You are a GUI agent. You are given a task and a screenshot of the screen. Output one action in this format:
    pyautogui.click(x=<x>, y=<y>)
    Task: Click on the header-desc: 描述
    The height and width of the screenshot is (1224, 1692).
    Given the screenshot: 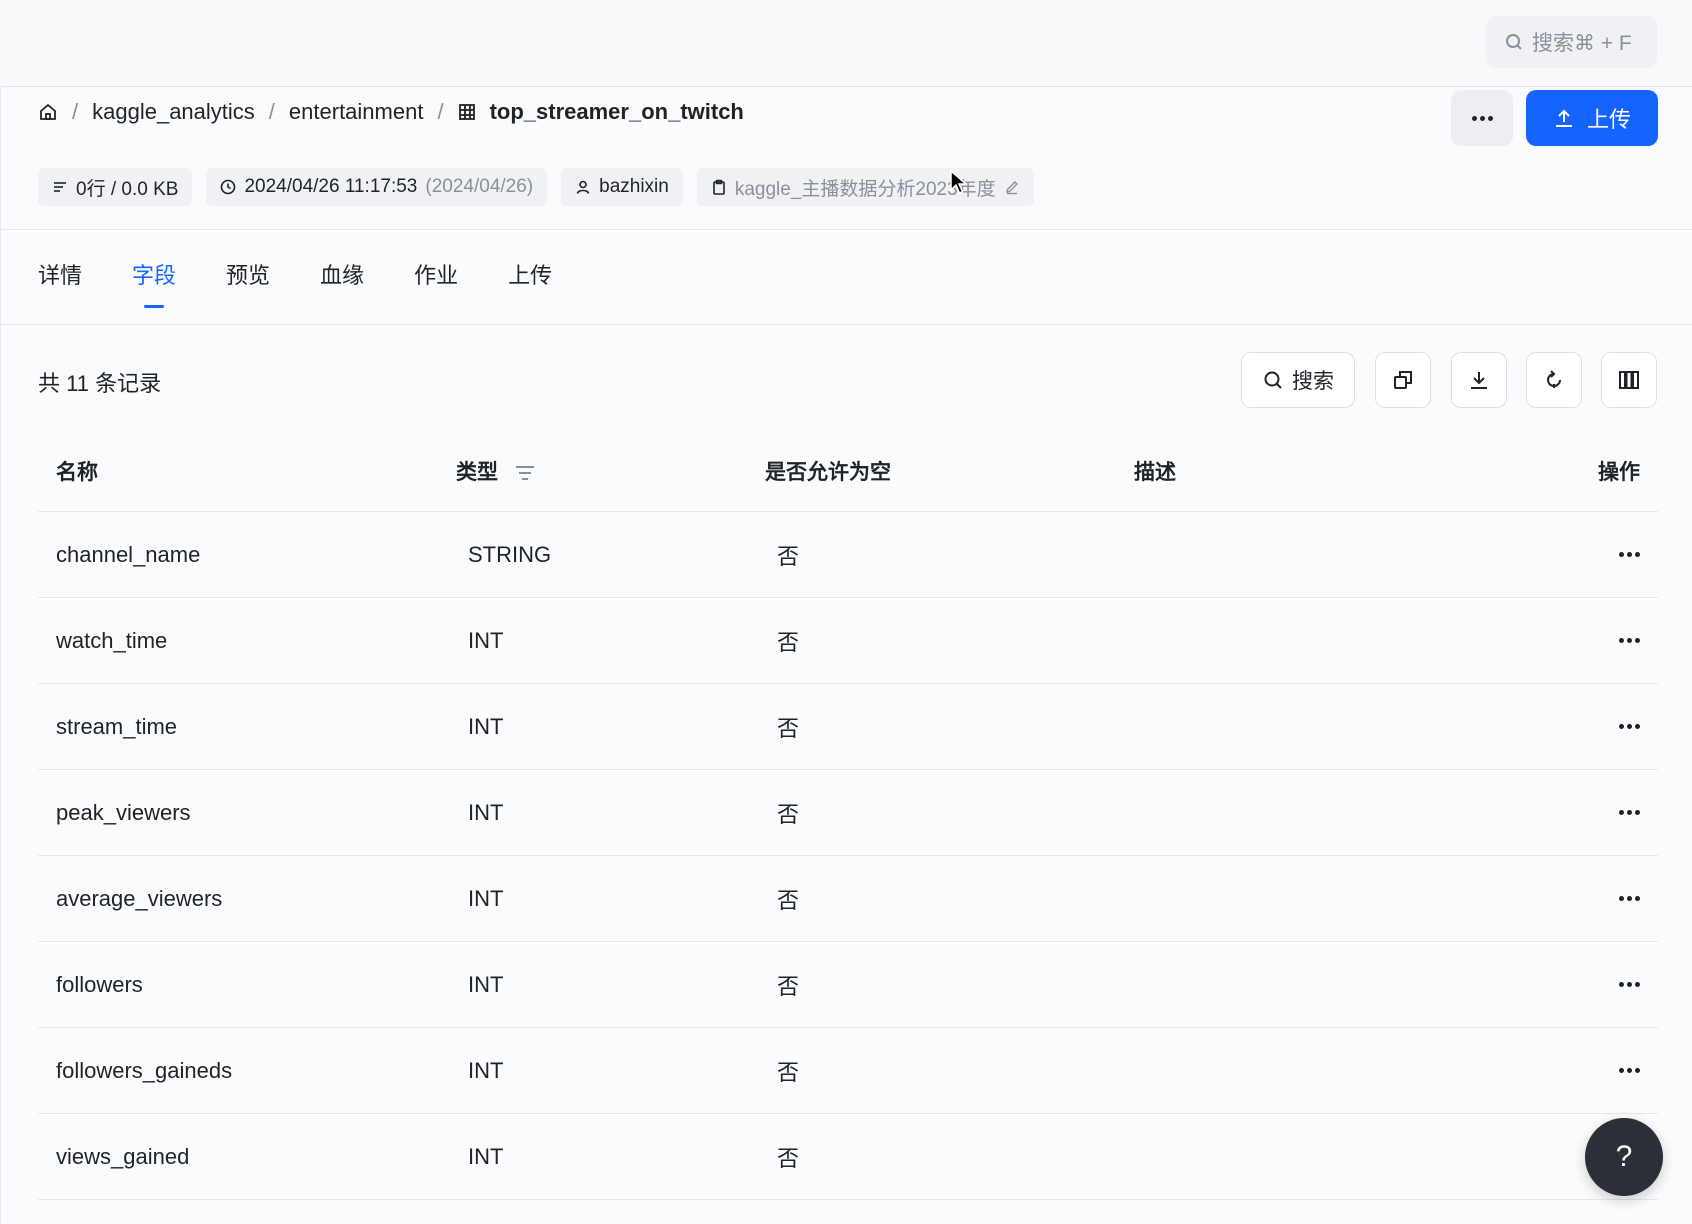 What is the action you would take?
    pyautogui.click(x=1155, y=472)
    